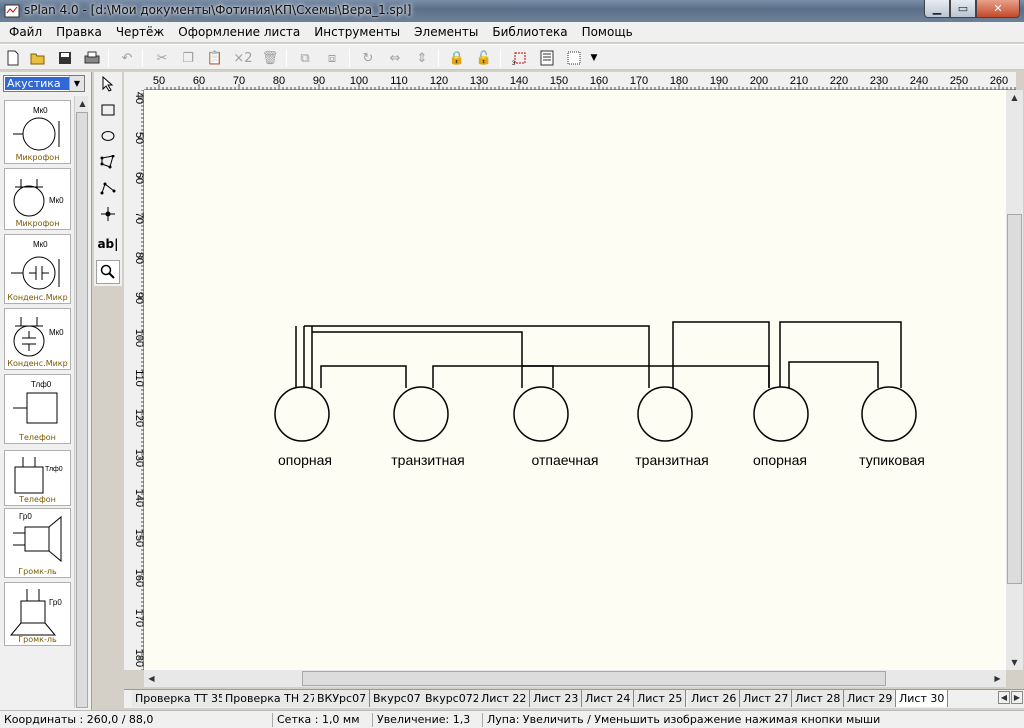  I want to click on copy-icon: ❐, so click(188, 58).